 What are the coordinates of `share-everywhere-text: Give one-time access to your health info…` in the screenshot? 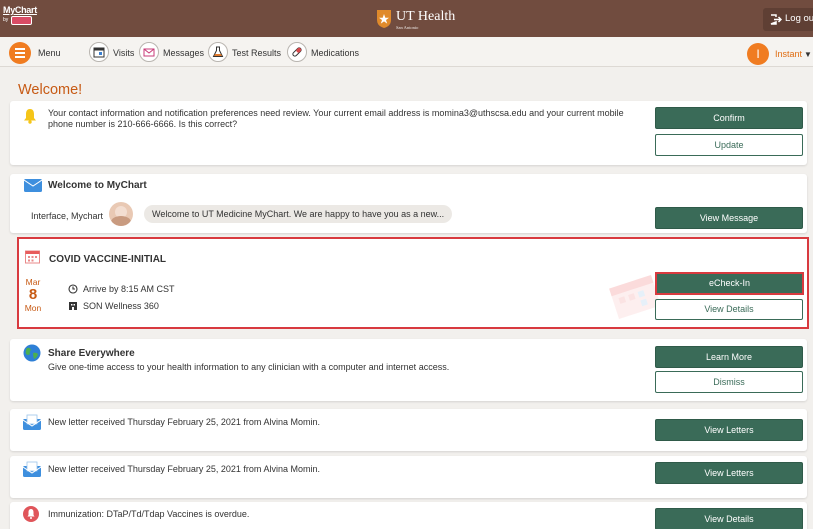 It's located at (249, 367).